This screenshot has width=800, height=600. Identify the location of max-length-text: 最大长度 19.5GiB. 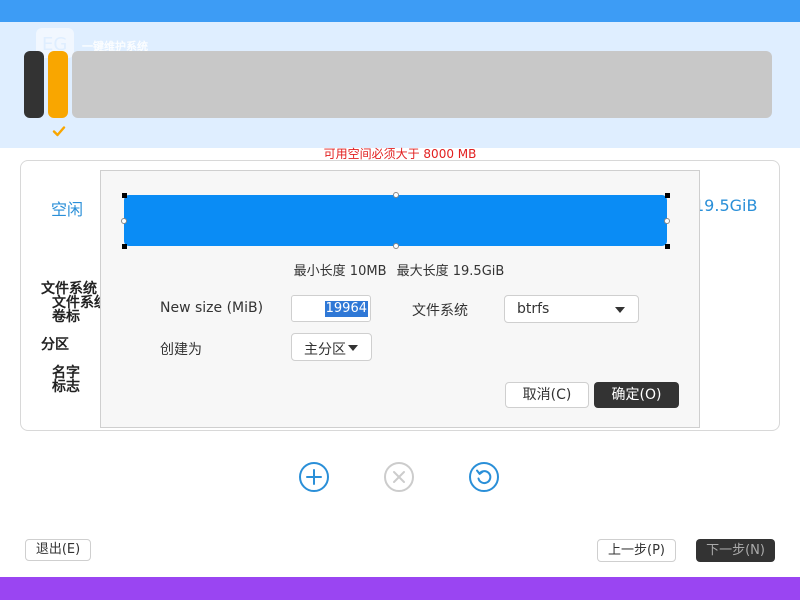
(450, 271).